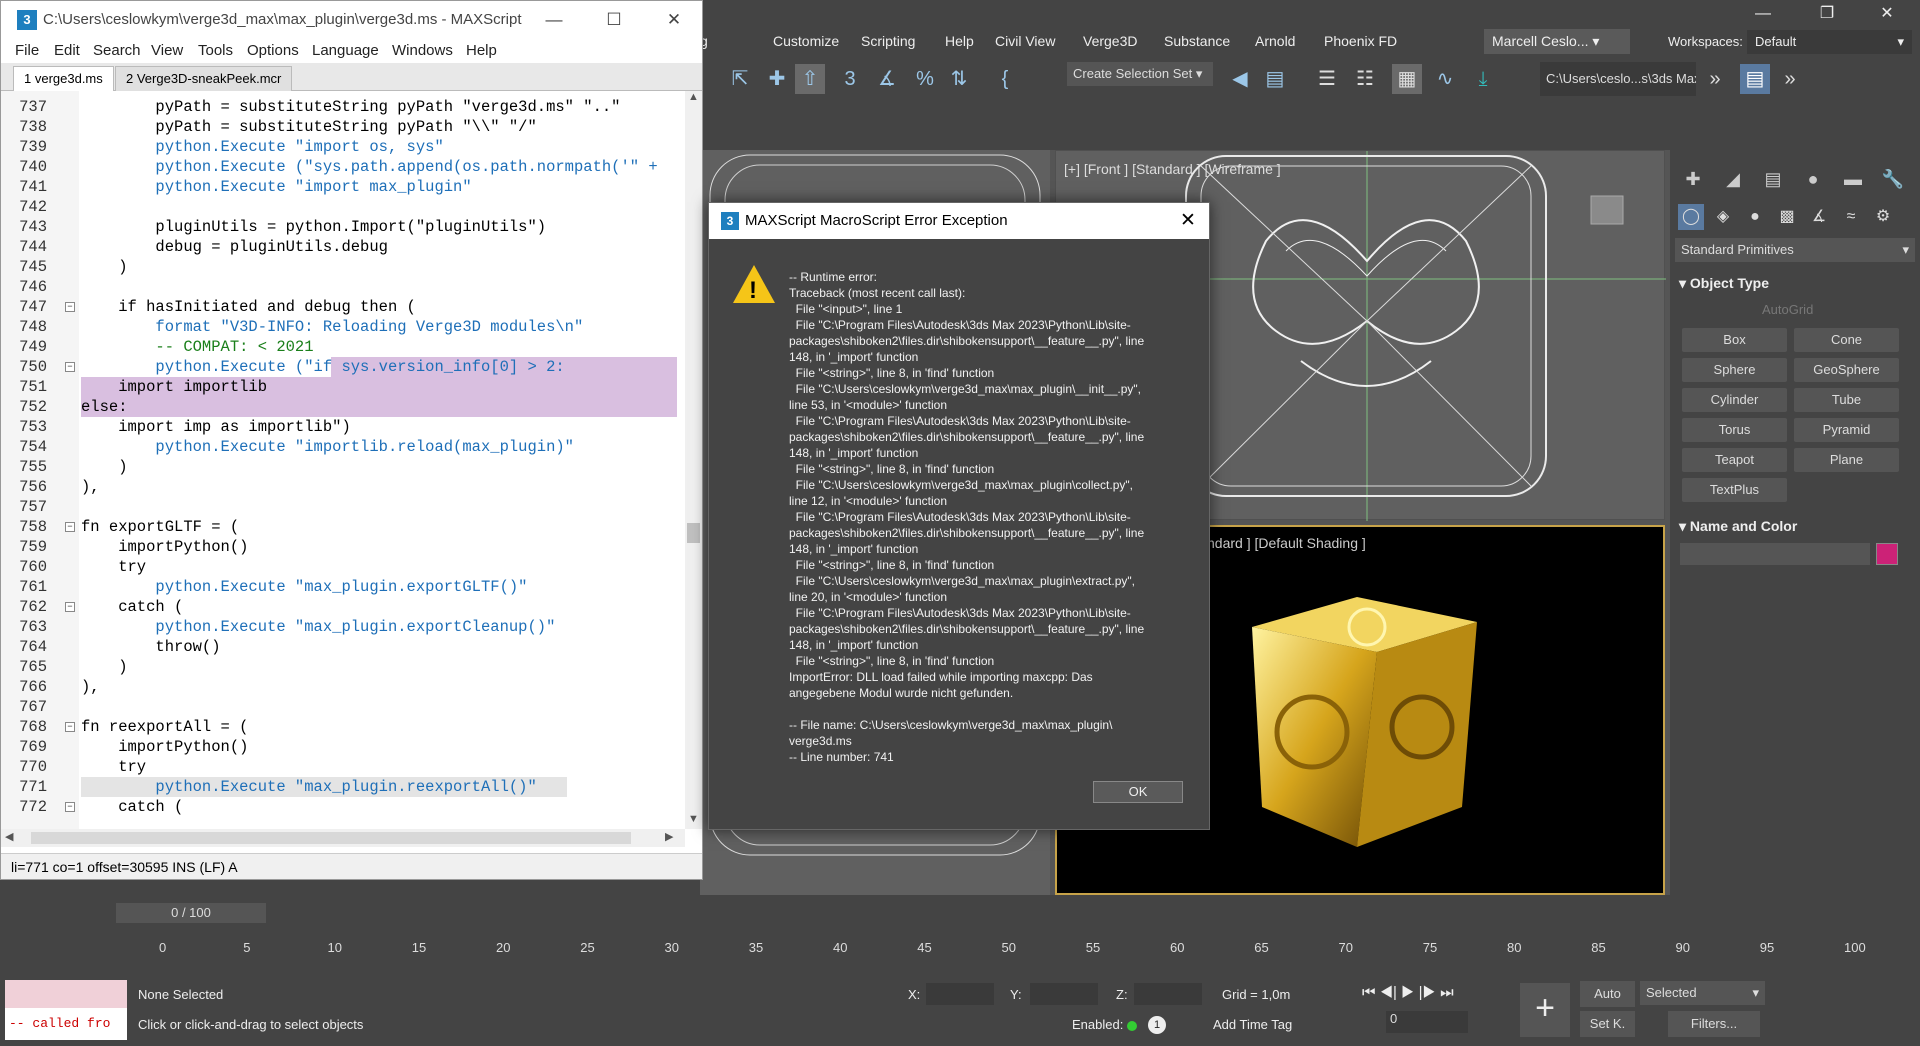  Describe the element at coordinates (343, 387) in the screenshot. I see `code-line: 751 import importlib` at that location.